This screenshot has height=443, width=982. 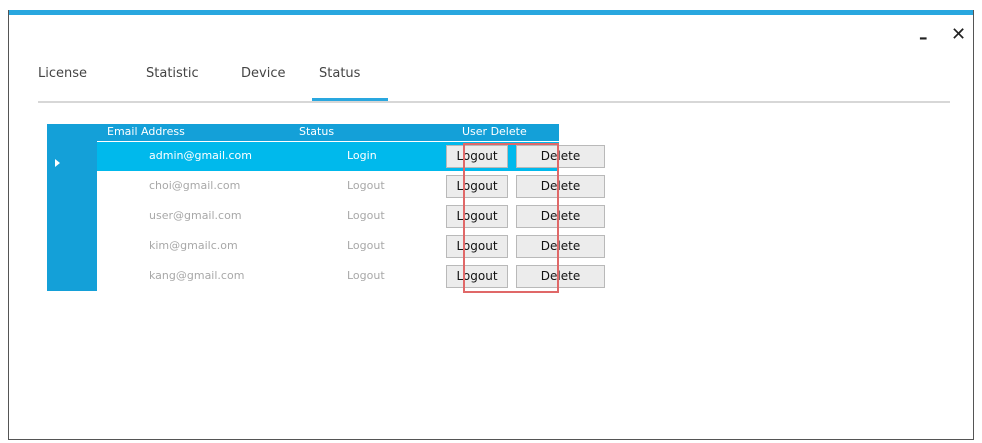 I want to click on tab-license: License, so click(x=62, y=73).